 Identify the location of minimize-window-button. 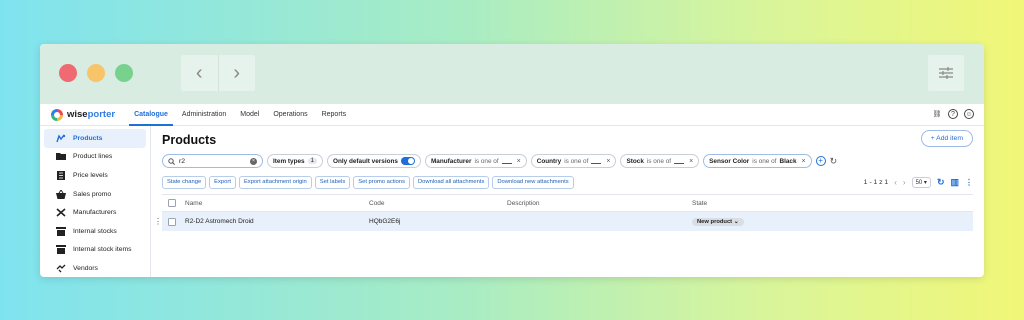
(96, 73).